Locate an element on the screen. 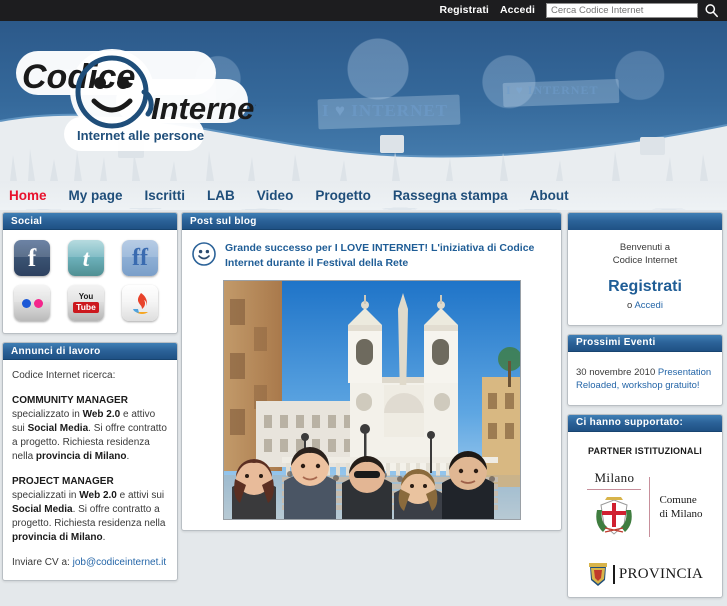  nav-item-my-page: My page is located at coordinates (96, 195).